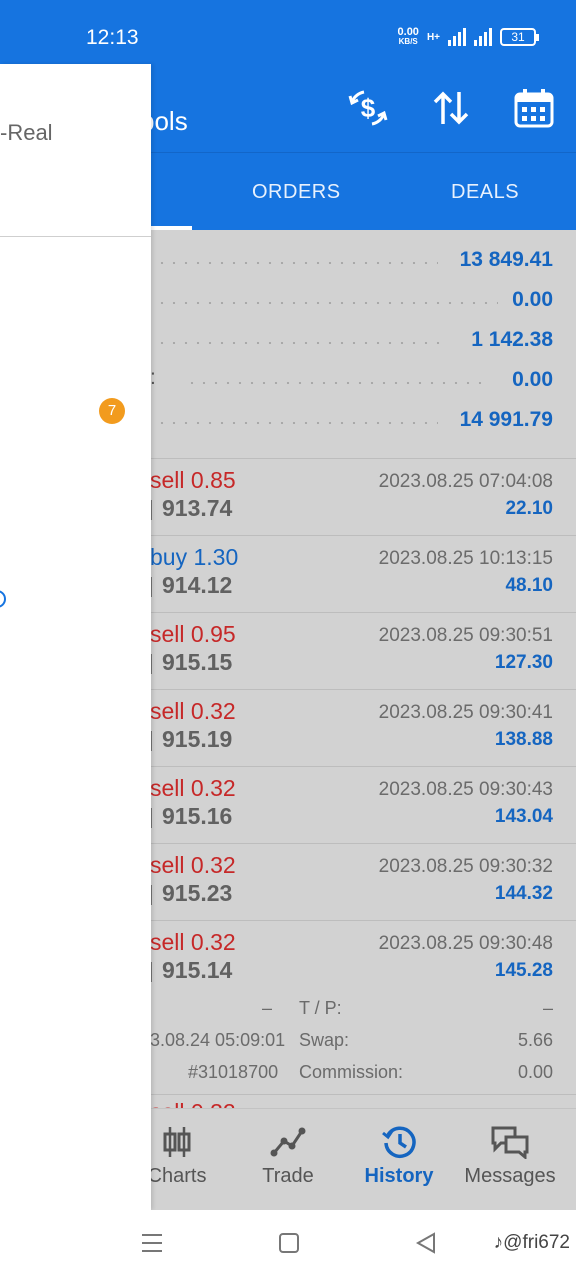  Describe the element at coordinates (112, 411) in the screenshot. I see `drawer-badge: 7` at that location.